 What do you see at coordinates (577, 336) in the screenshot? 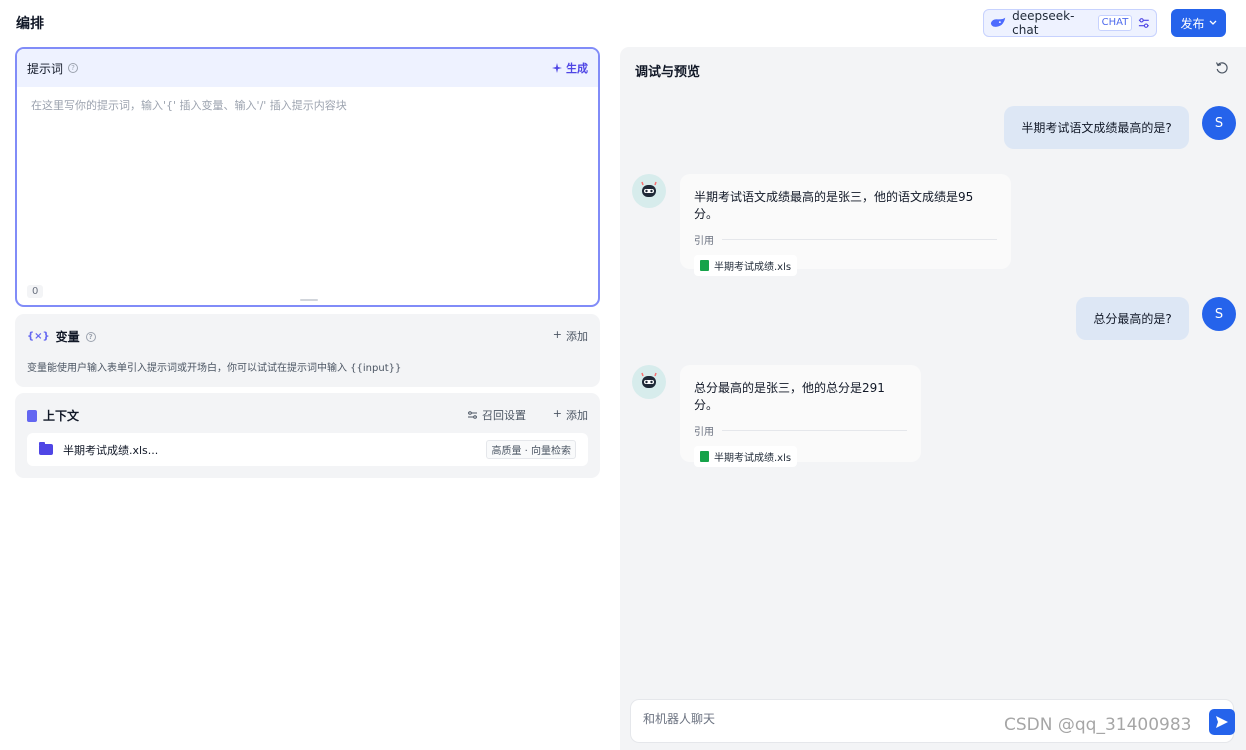
I see `add-variable-label: 添加` at bounding box center [577, 336].